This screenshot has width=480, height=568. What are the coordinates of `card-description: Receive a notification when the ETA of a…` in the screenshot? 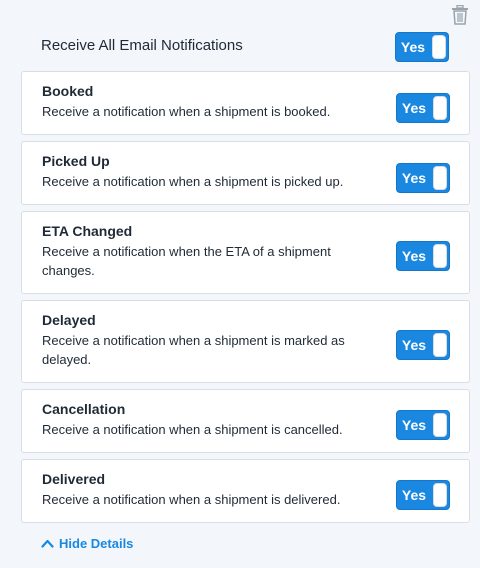 It's located at (186, 261).